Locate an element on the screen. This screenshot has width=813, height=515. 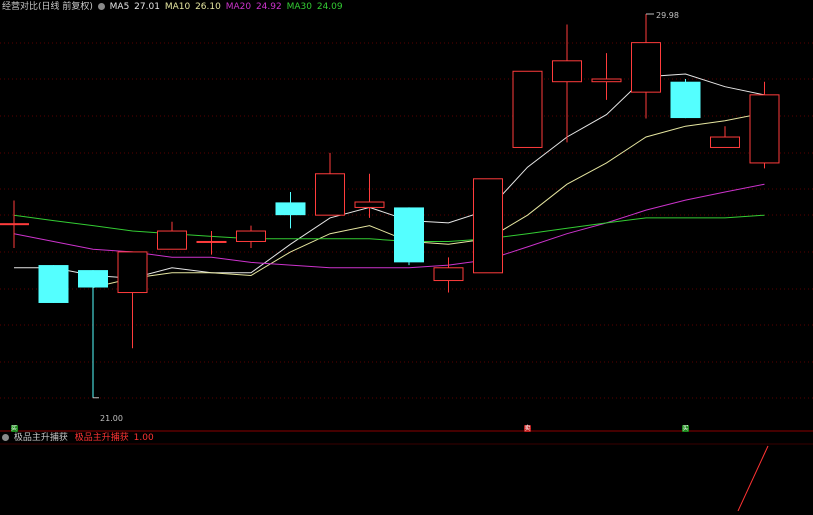
ma-line-ma30 is located at coordinates (389, 228).